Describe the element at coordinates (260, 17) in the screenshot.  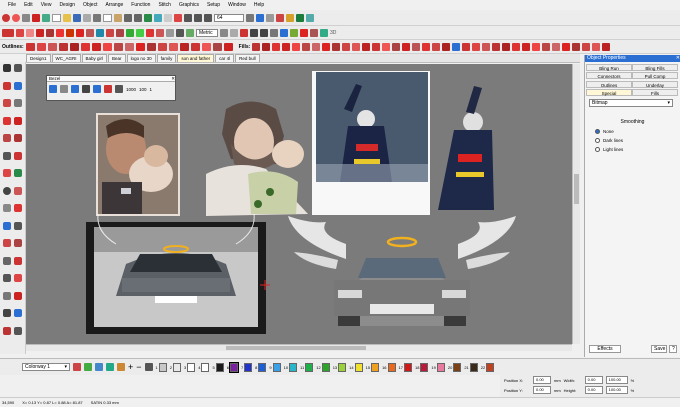
I see `zoom-fit-icon` at that location.